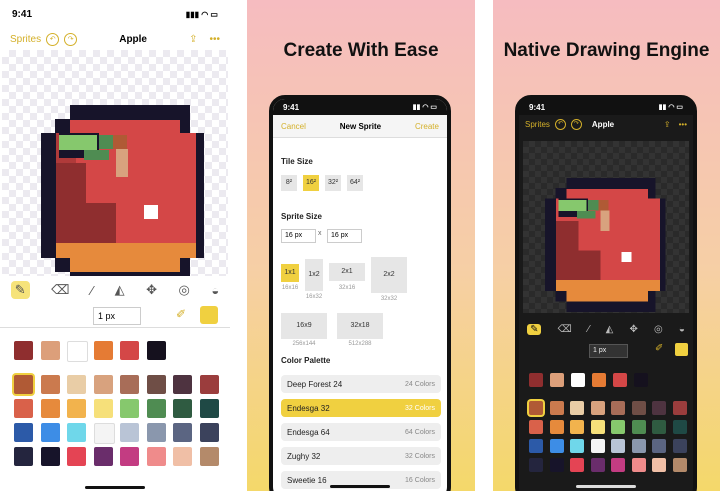 Image resolution: width=720 pixels, height=491 pixels. What do you see at coordinates (537, 124) in the screenshot?
I see `sprites-back-button: Sprites` at bounding box center [537, 124].